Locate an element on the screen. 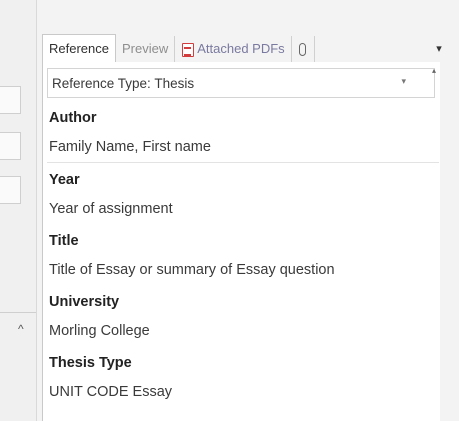 The image size is (459, 421). tab-attached-pdfs: Attached PDFs is located at coordinates (233, 49).